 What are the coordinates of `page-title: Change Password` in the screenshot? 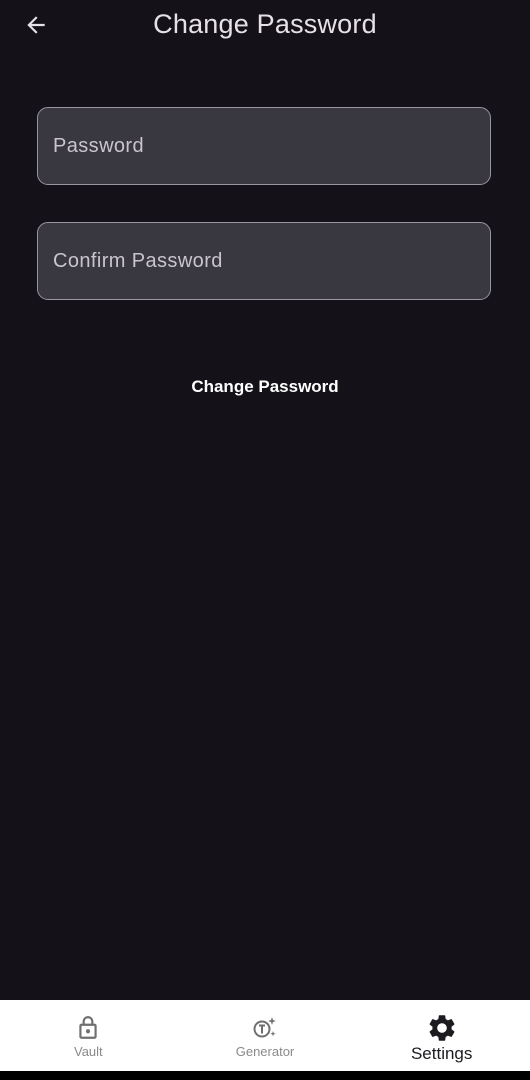 It's located at (265, 24).